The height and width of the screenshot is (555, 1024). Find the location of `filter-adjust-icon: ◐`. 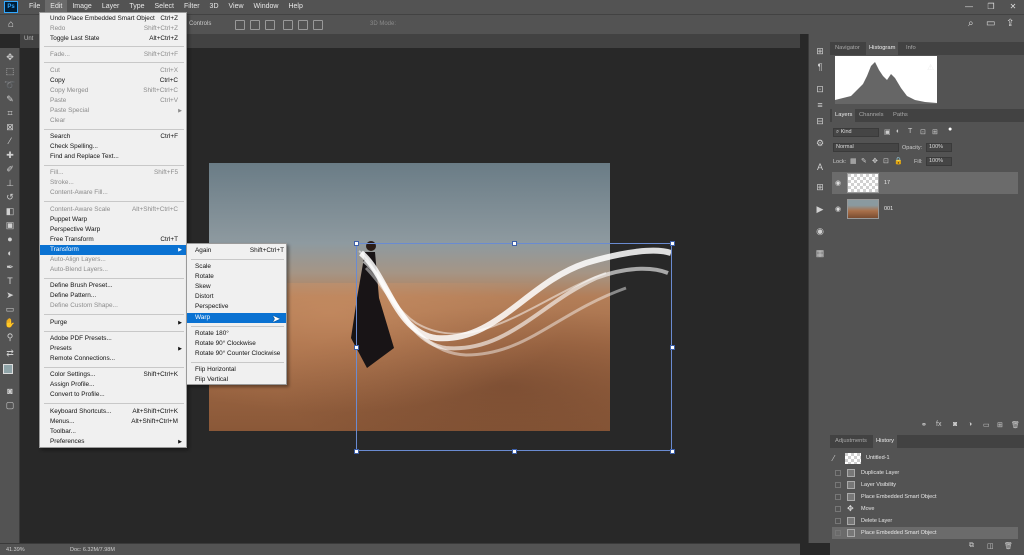

filter-adjust-icon: ◐ is located at coordinates (898, 131).